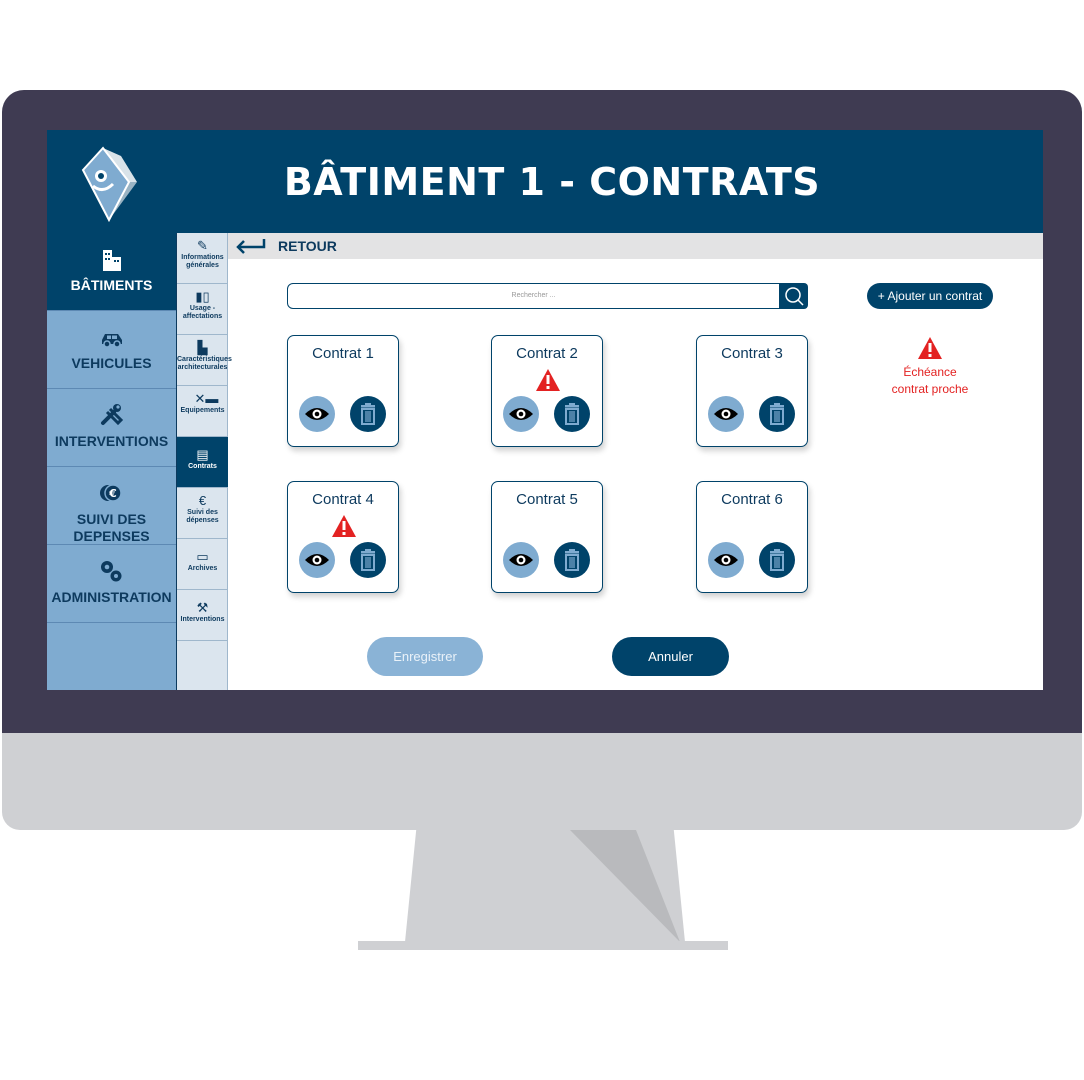 This screenshot has width=1084, height=1080. What do you see at coordinates (635, 246) in the screenshot?
I see `back-bar: RETOUR` at bounding box center [635, 246].